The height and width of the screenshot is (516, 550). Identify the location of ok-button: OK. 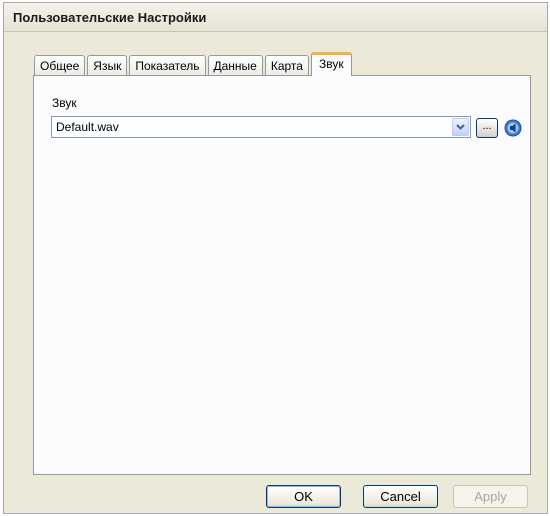
(303, 496).